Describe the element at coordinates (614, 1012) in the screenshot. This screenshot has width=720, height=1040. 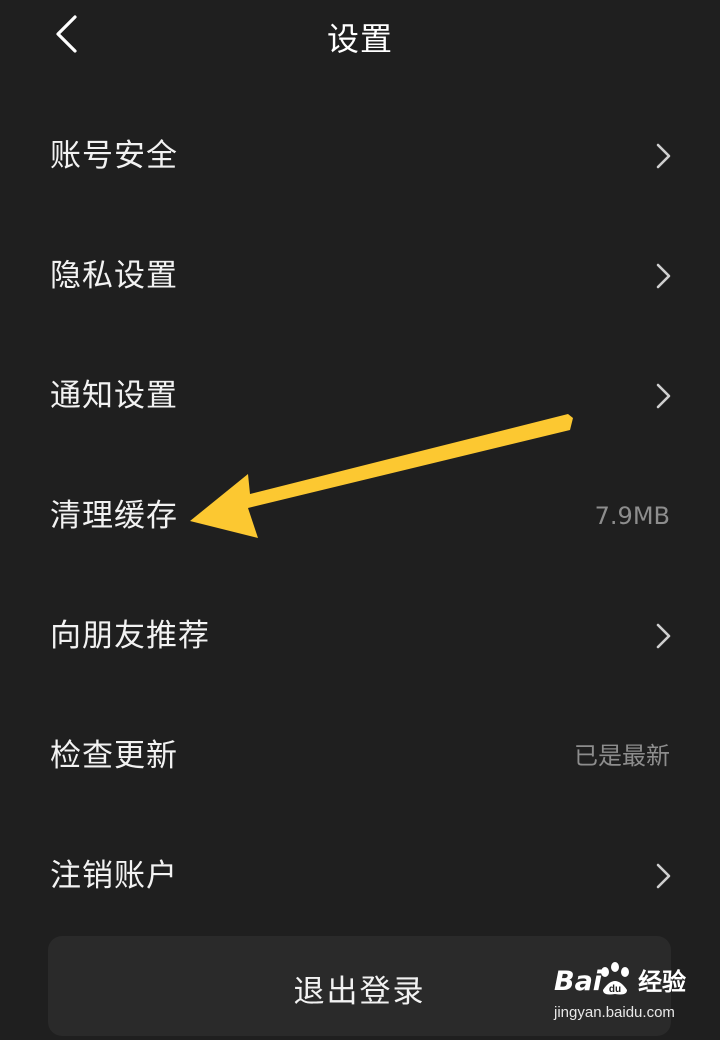
I see `watermark-url: jingyan.baidu.com` at that location.